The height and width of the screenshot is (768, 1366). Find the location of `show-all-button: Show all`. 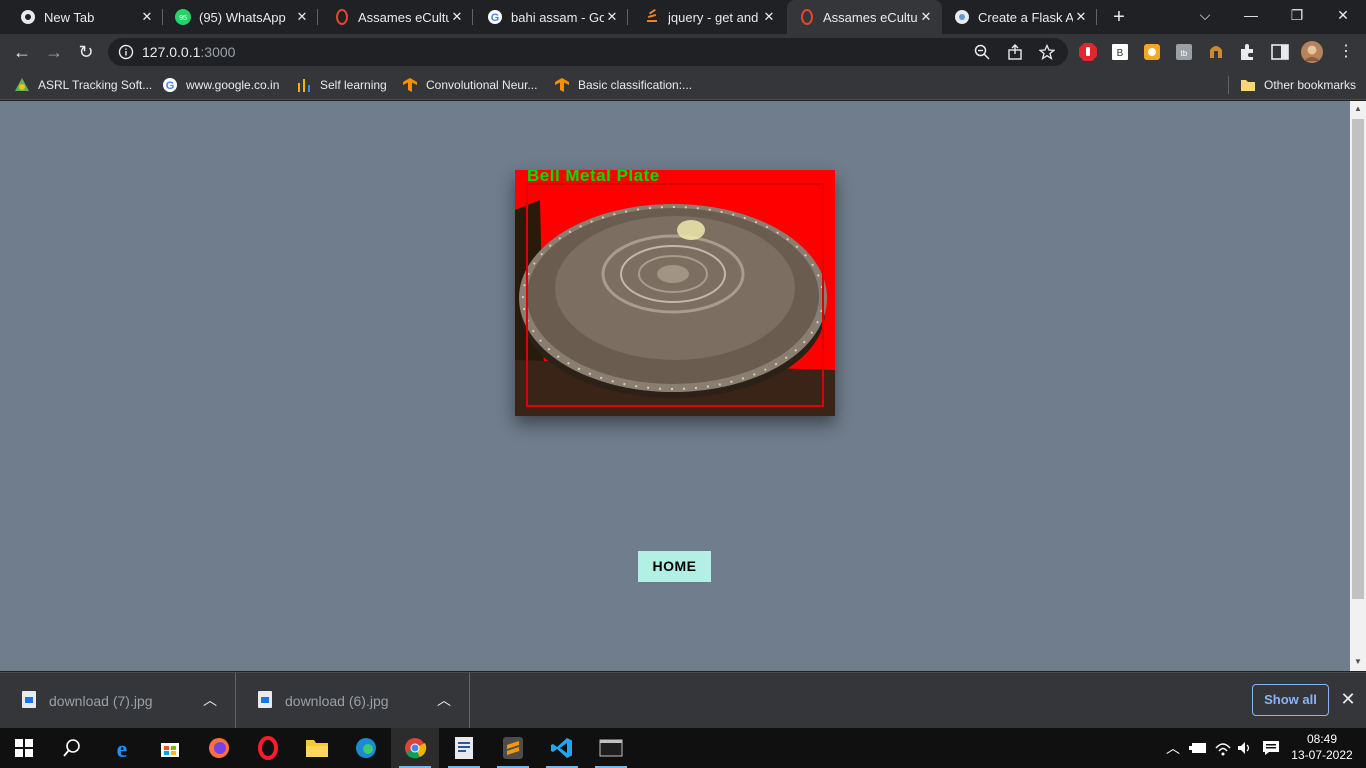

show-all-button: Show all is located at coordinates (1290, 700).